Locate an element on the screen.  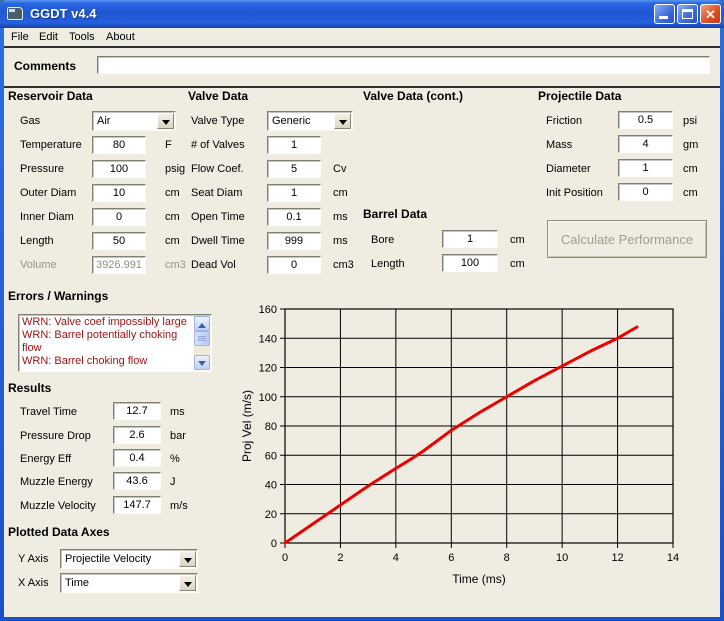
flow-coef-input is located at coordinates (294, 169).